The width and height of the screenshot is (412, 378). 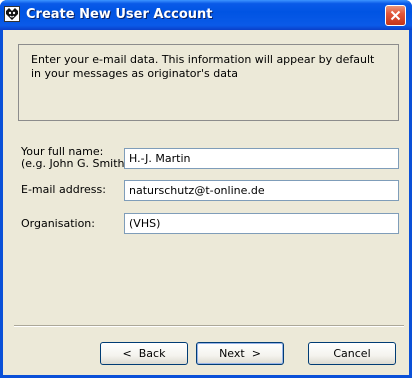 I want to click on close-button, so click(x=395, y=15).